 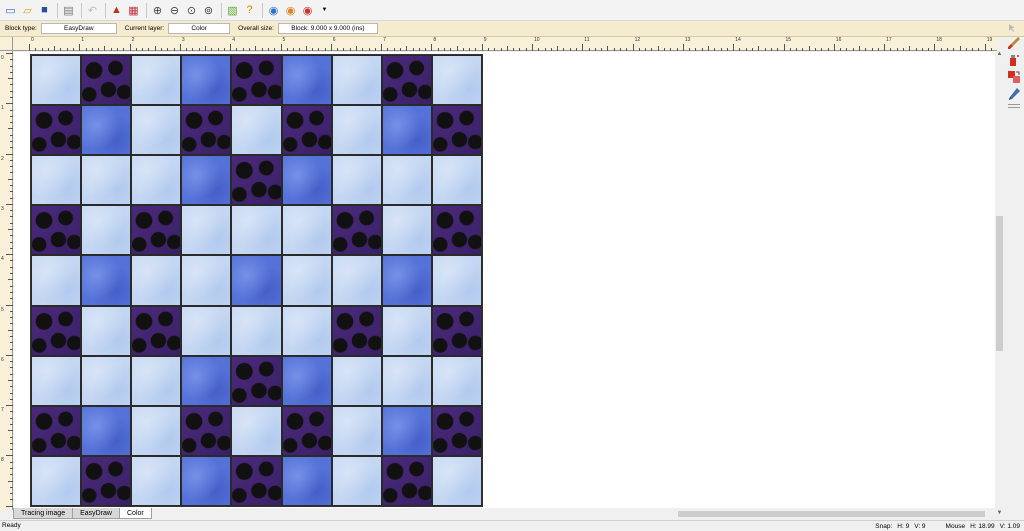 I want to click on scroll-up-icon: ▲, so click(x=999, y=55).